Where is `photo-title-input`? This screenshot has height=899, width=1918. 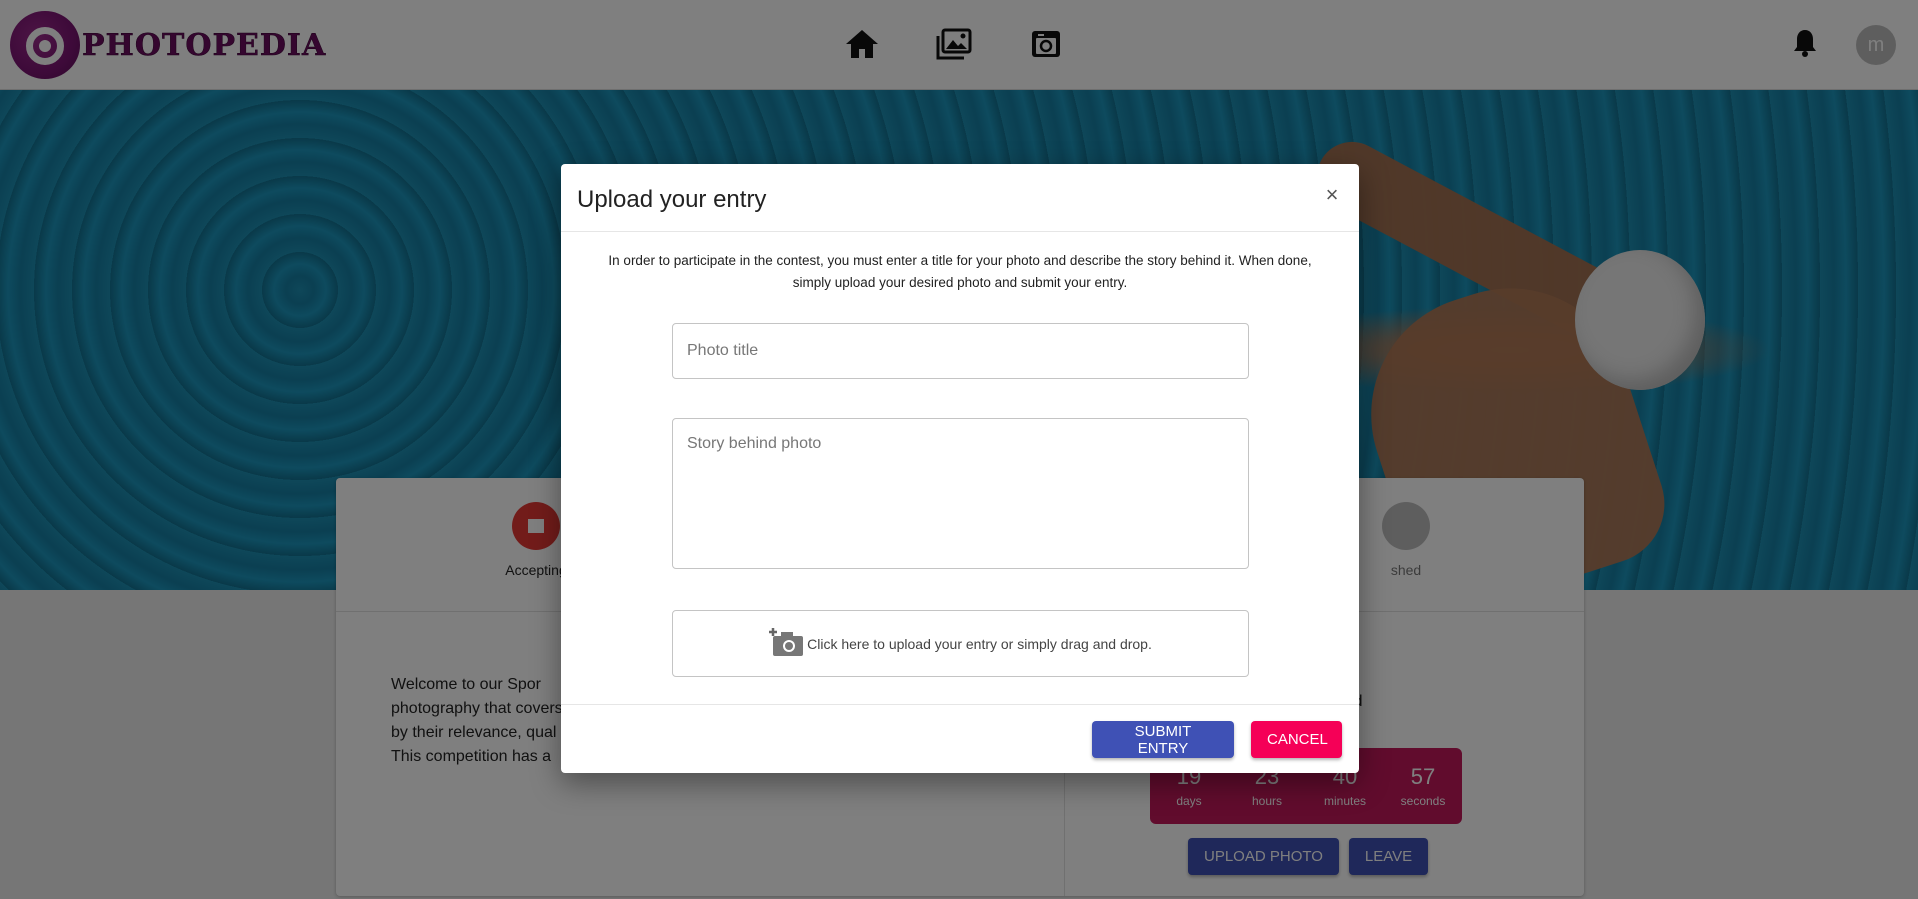
photo-title-input is located at coordinates (960, 351).